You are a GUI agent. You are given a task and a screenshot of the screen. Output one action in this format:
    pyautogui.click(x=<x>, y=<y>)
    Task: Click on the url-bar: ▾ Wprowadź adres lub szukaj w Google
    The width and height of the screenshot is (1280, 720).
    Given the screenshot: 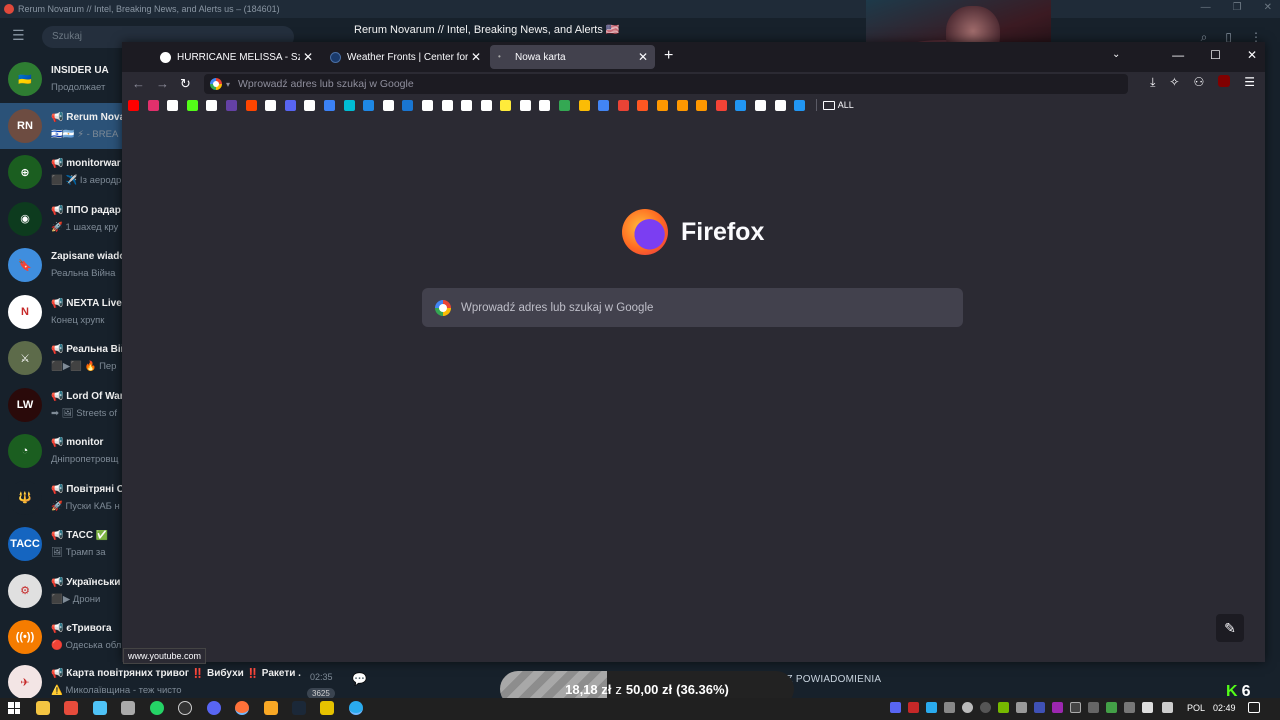 What is the action you would take?
    pyautogui.click(x=666, y=84)
    